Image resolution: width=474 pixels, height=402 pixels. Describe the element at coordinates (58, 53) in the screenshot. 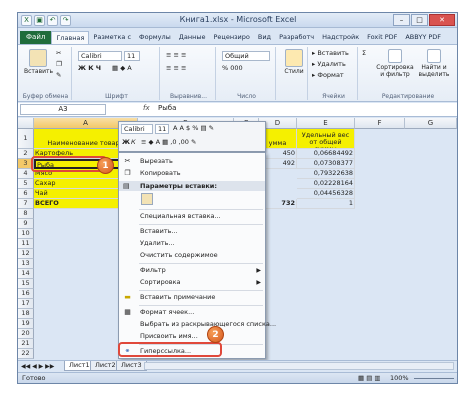

I see `cut-icon: ✂` at that location.